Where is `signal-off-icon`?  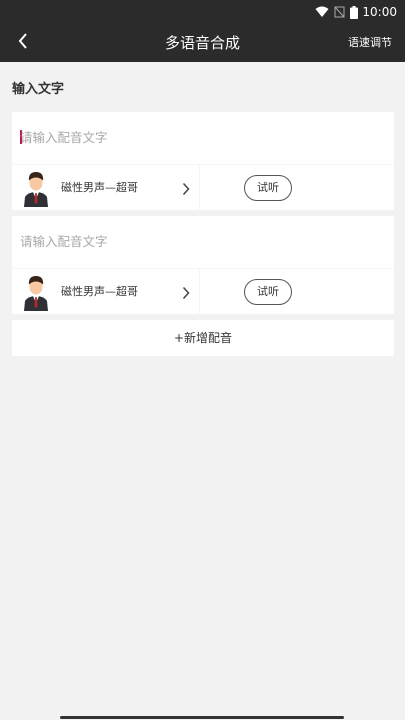 signal-off-icon is located at coordinates (339, 12).